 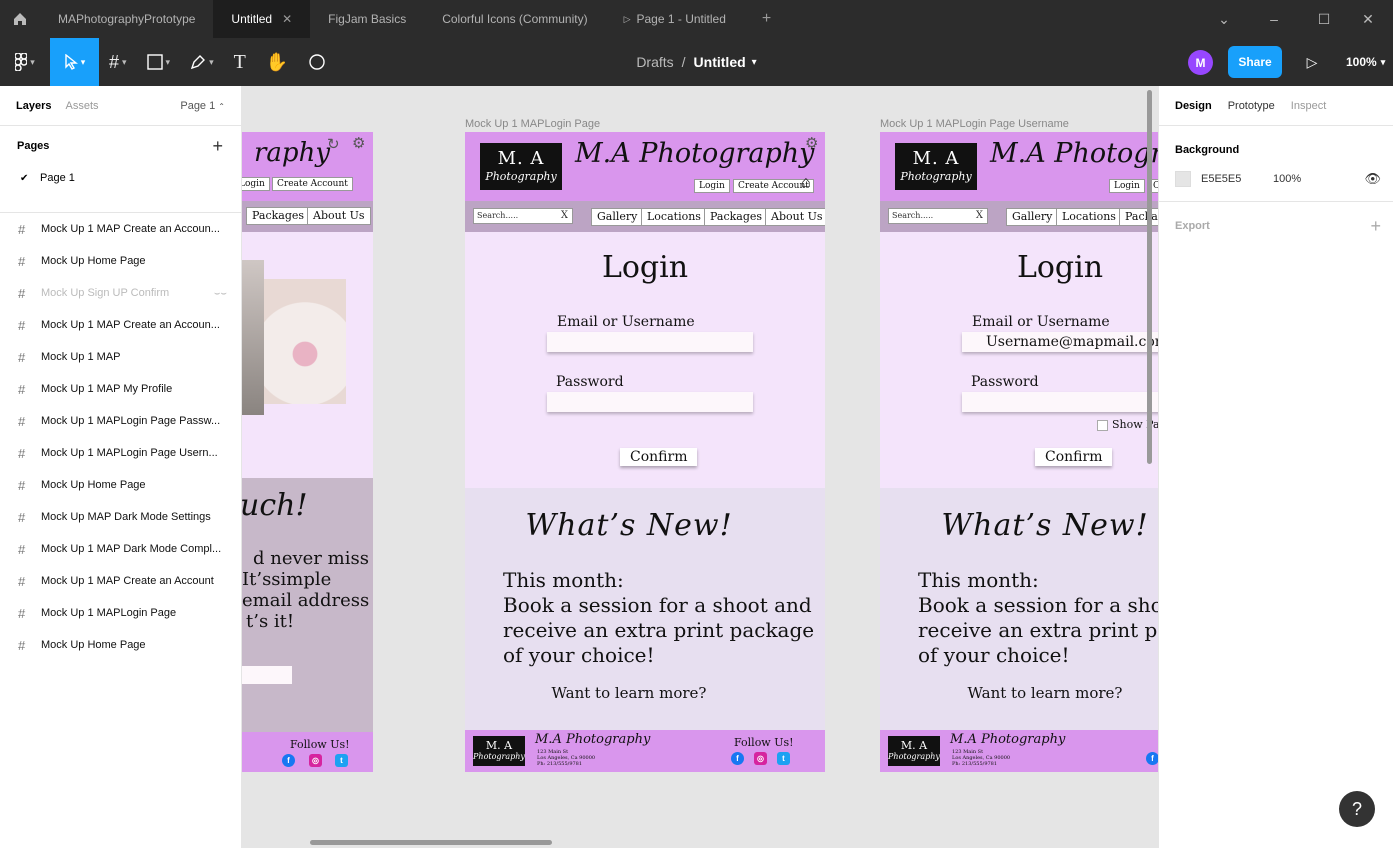 I want to click on minimize-icon: –, so click(x=1274, y=19).